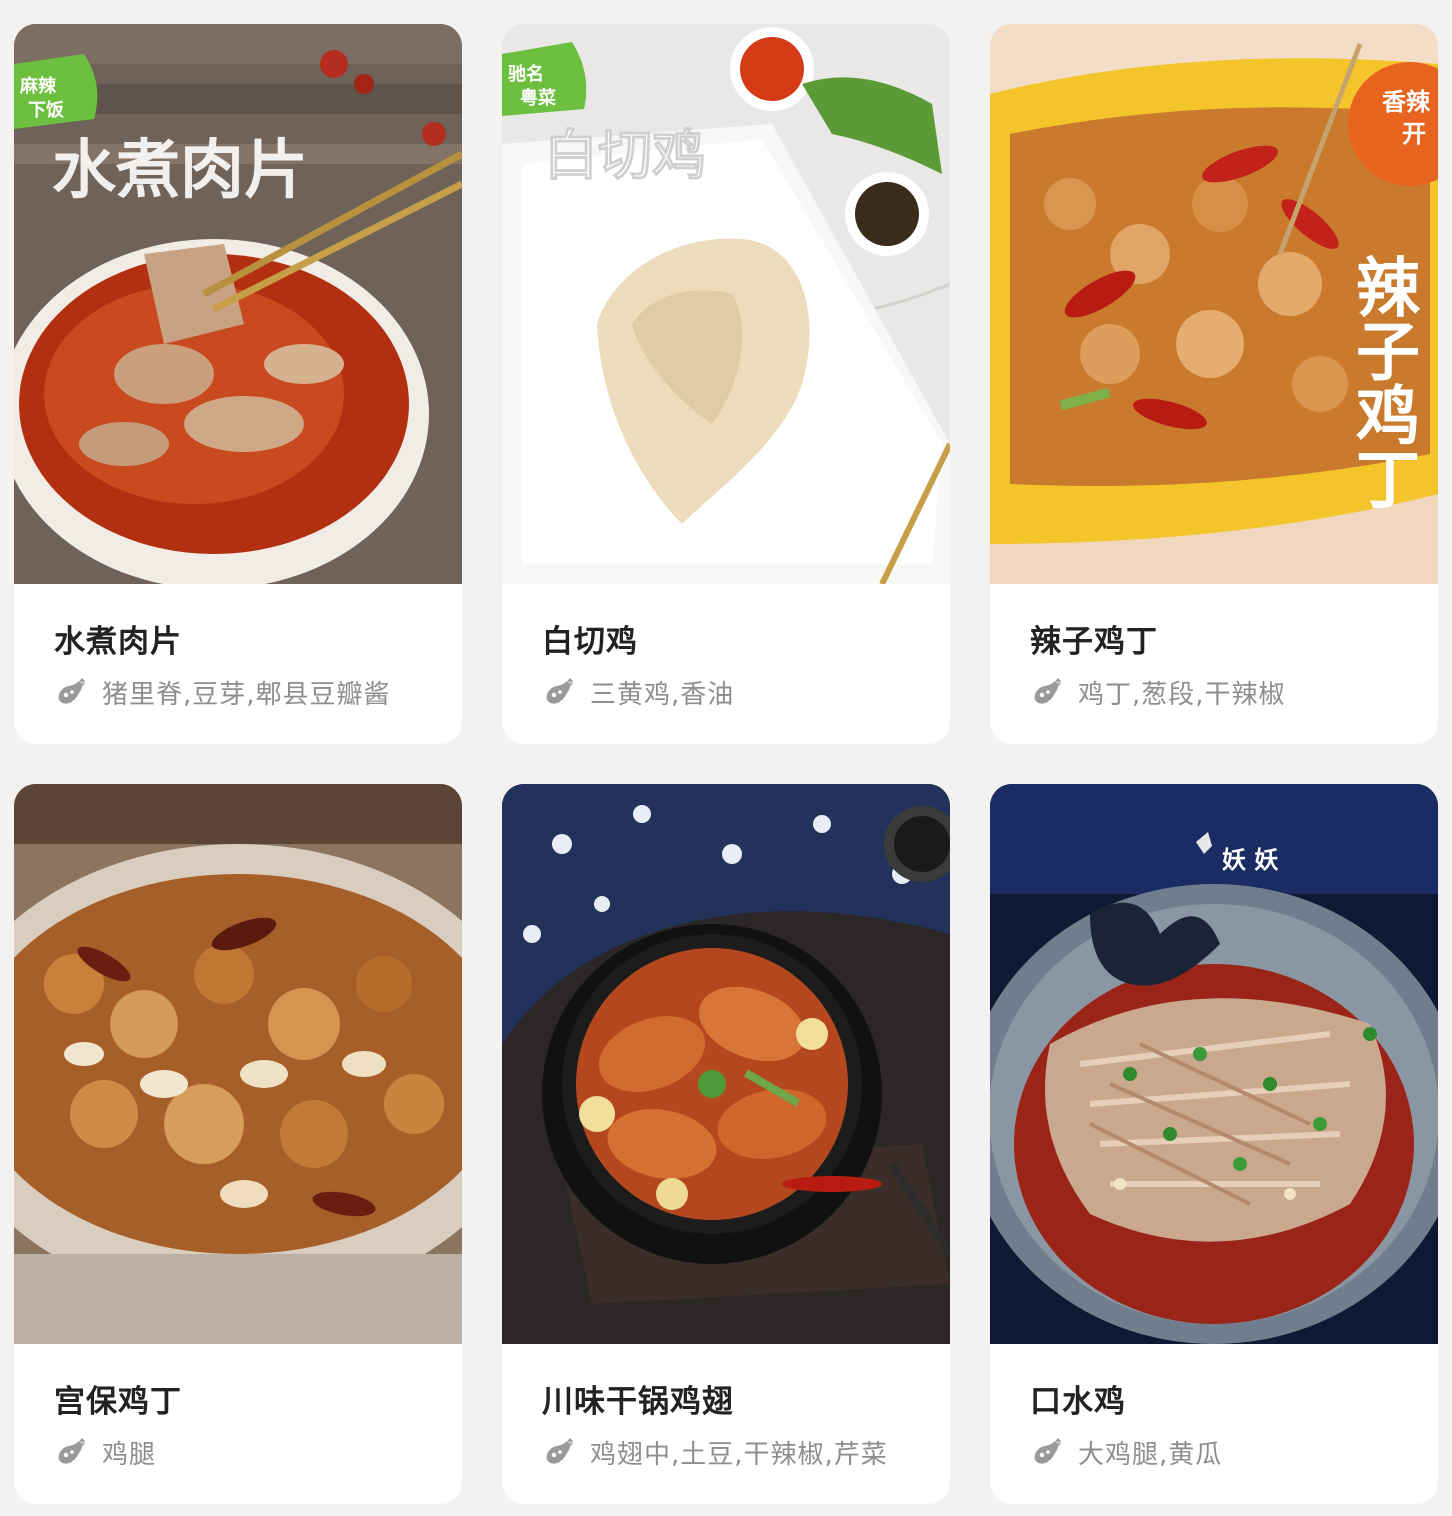 The height and width of the screenshot is (1516, 1452). Describe the element at coordinates (638, 1402) in the screenshot. I see `recipe-title: 川味干锅鸡翅` at that location.